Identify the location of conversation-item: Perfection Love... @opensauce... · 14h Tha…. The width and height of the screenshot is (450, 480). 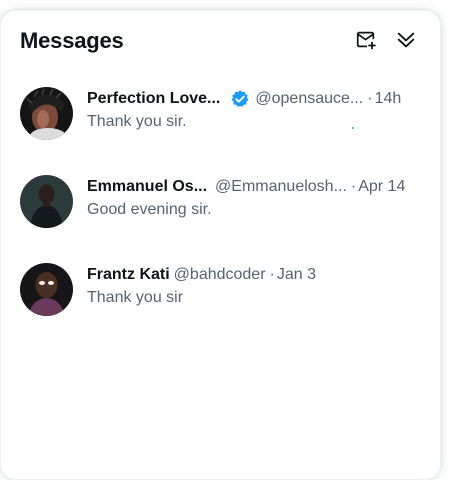
(220, 119).